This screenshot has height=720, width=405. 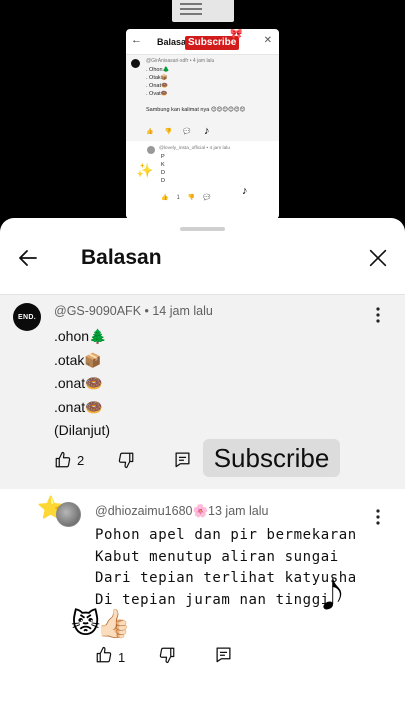 I want to click on comment-author-meta: @dhiozaimu1680🌸13 jam lalu, so click(x=182, y=511).